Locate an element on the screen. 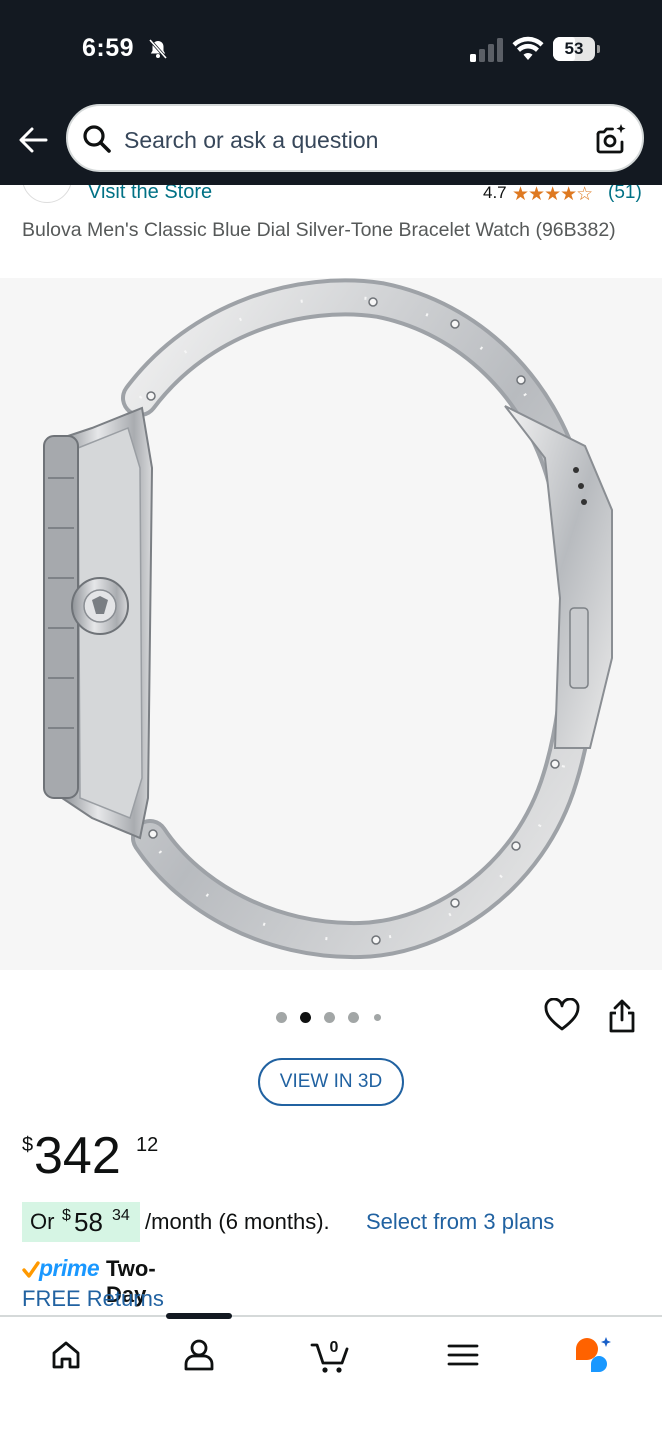  home-icon is located at coordinates (66, 1355).